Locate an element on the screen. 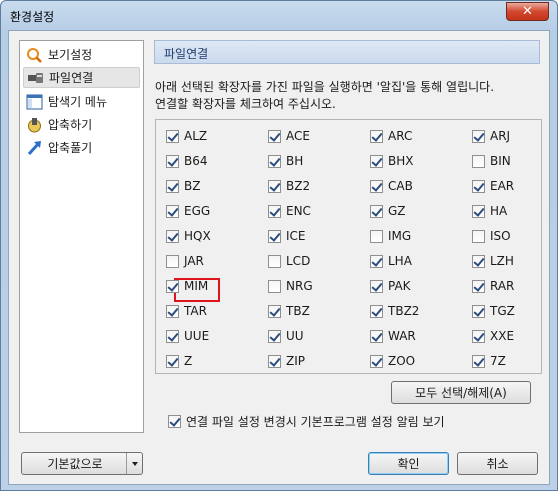  sidebar-item-file-link: 파일연결 is located at coordinates (81, 77).